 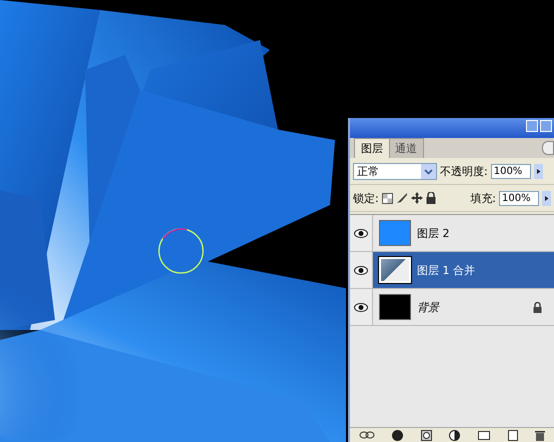 I want to click on lock-transparency-icon, so click(x=387, y=198).